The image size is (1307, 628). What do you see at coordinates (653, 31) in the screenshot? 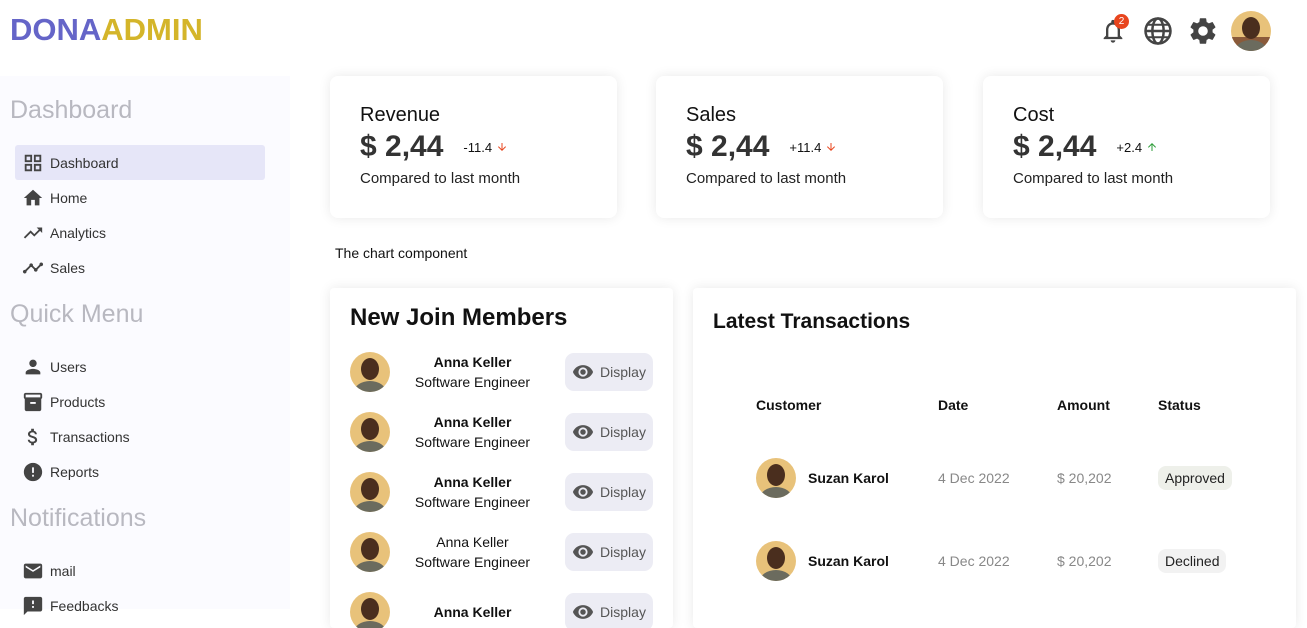
I see `top-bar: DONAADMIN 2` at bounding box center [653, 31].